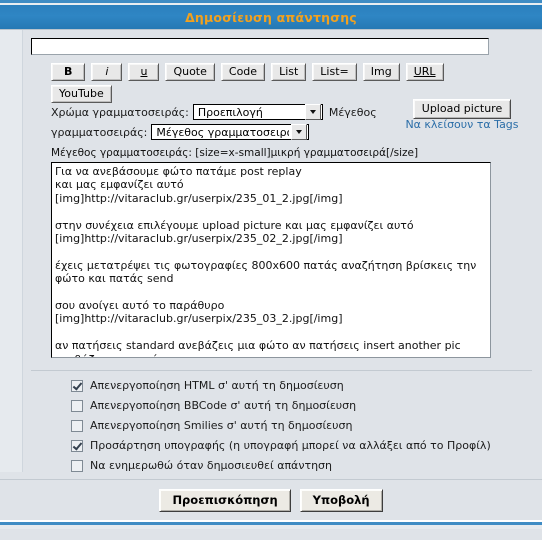  I want to click on checkbox-disable-bbcode, so click(77, 405).